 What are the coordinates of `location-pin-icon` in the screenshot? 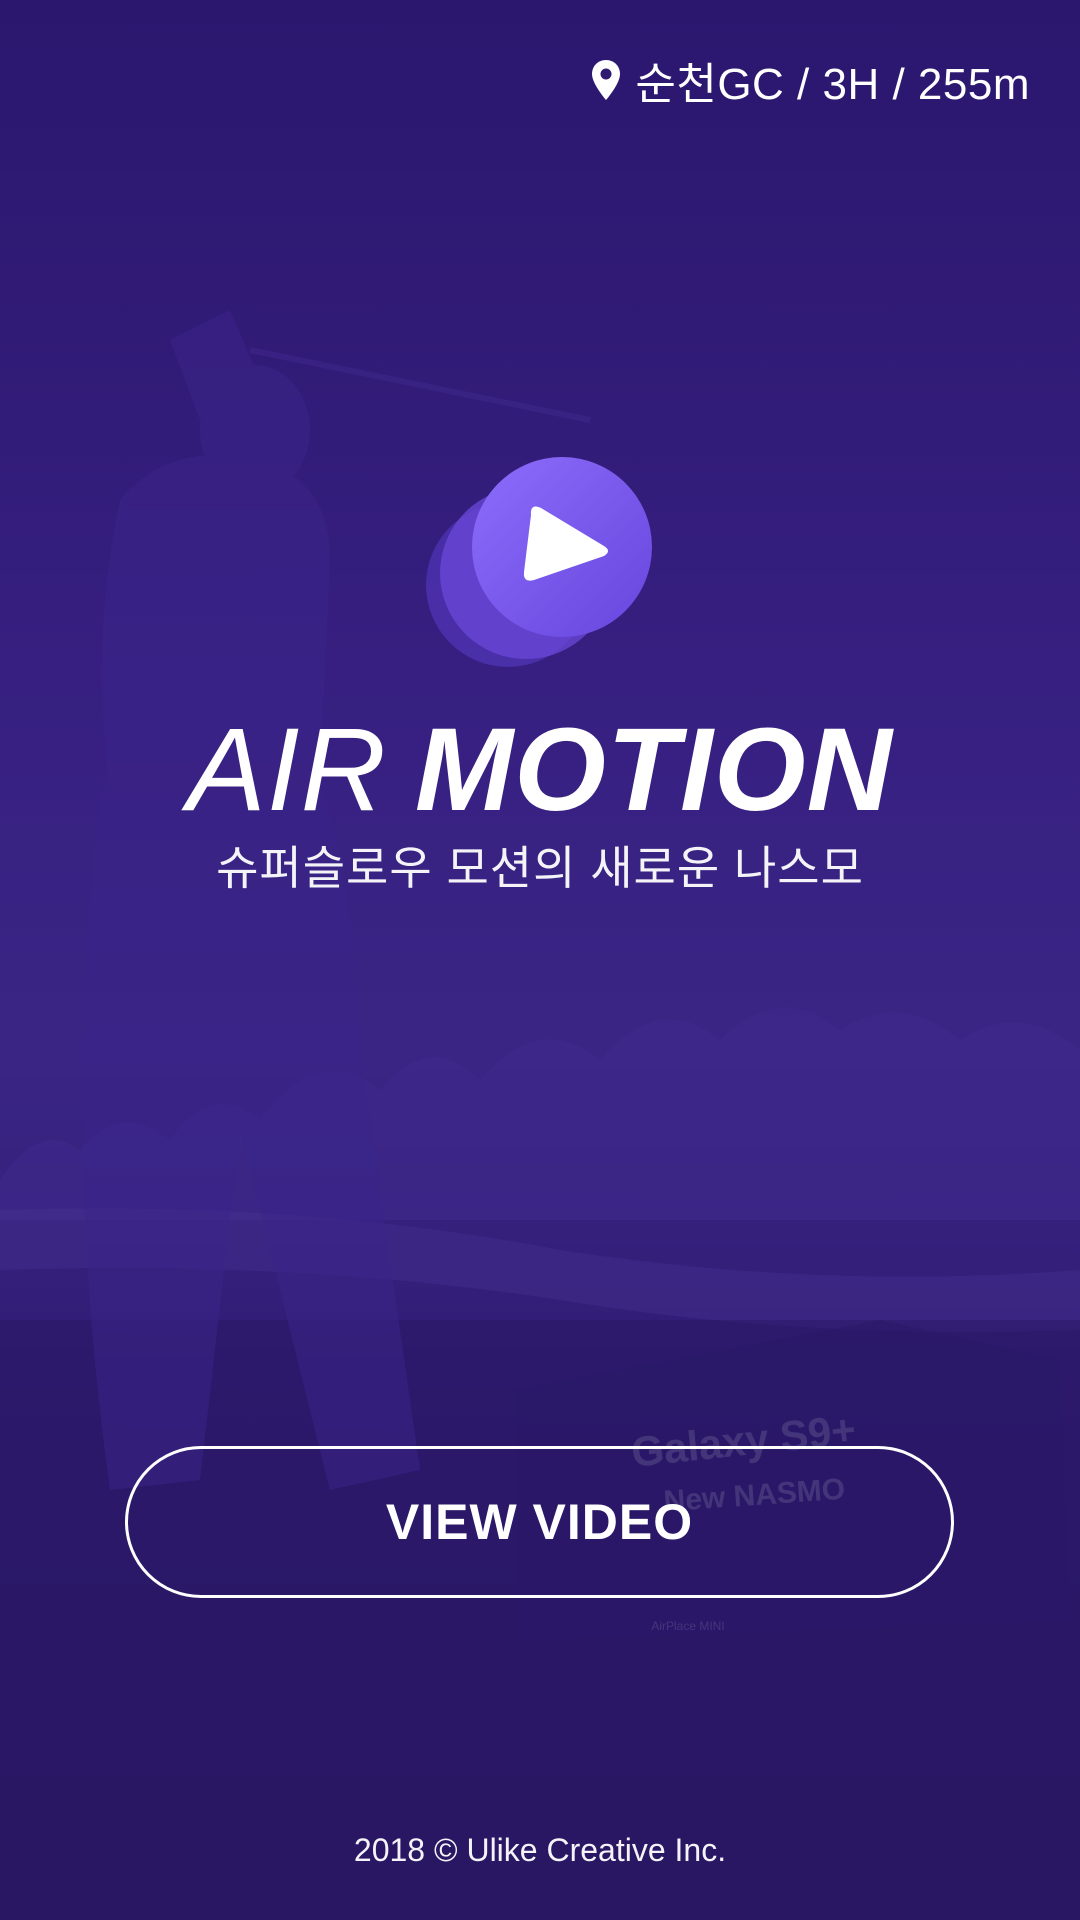 It's located at (606, 80).